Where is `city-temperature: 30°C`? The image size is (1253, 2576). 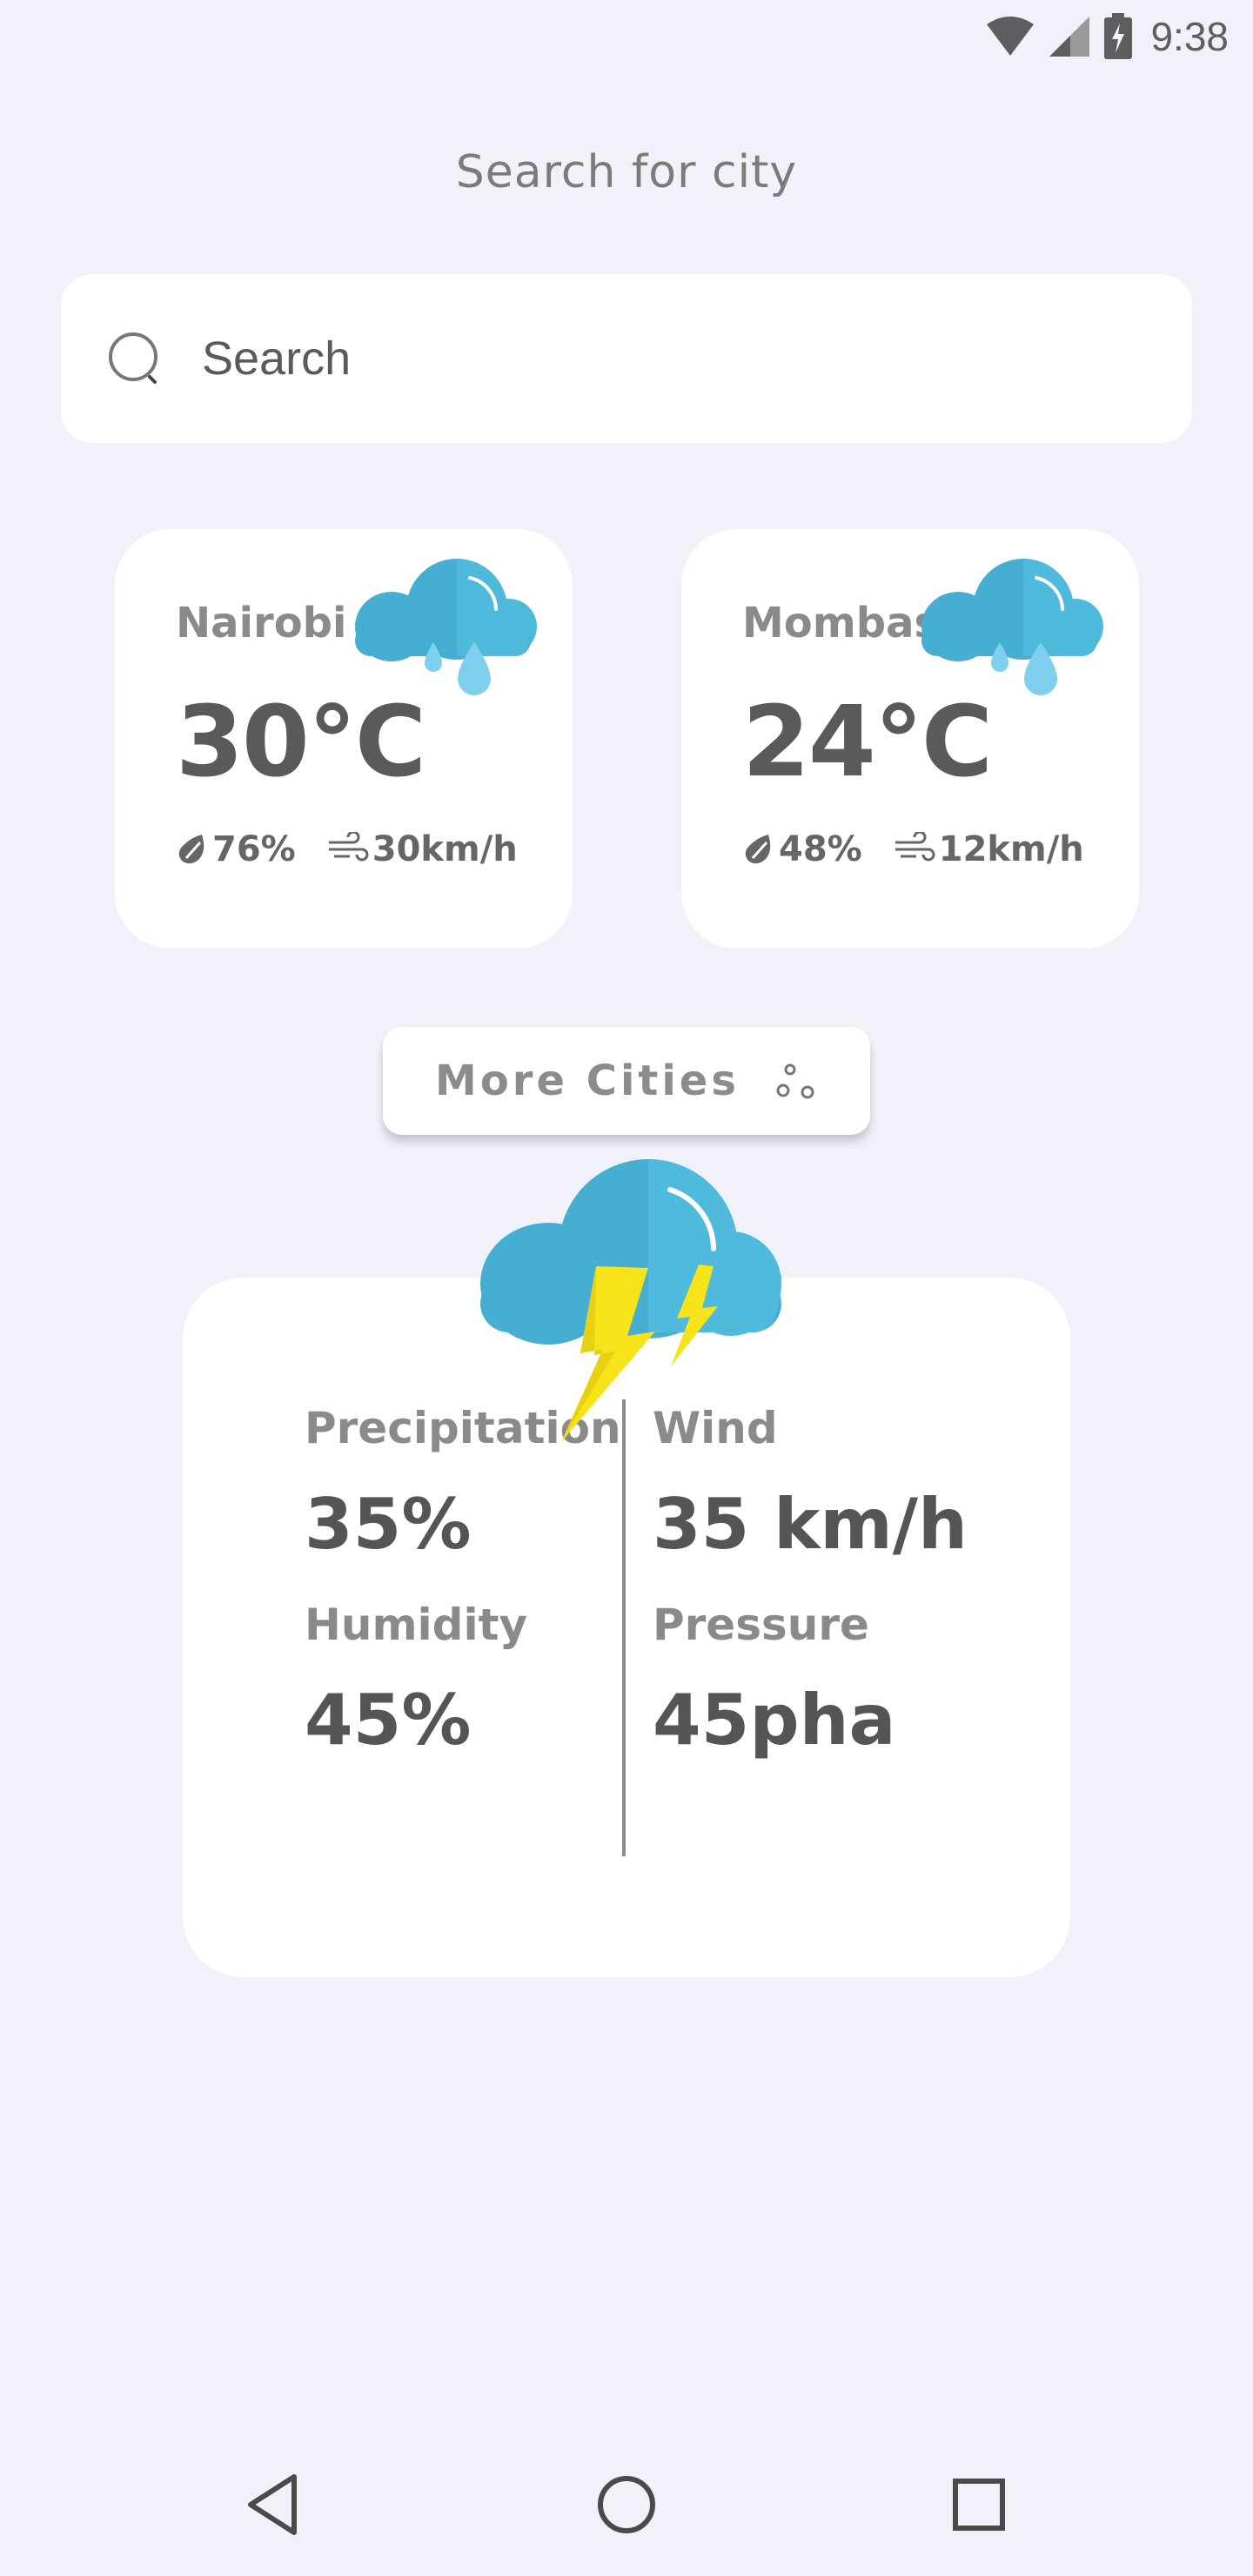 city-temperature: 30°C is located at coordinates (301, 742).